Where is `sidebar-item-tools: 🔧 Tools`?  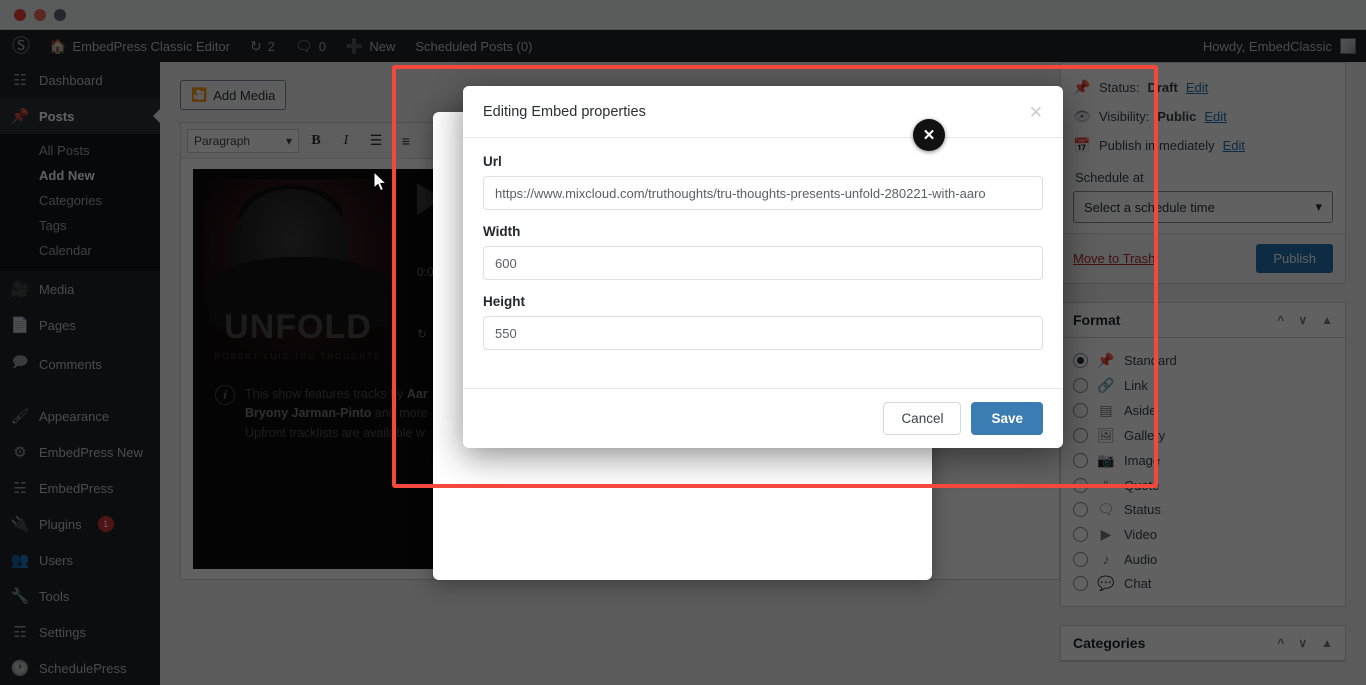 sidebar-item-tools: 🔧 Tools is located at coordinates (80, 596).